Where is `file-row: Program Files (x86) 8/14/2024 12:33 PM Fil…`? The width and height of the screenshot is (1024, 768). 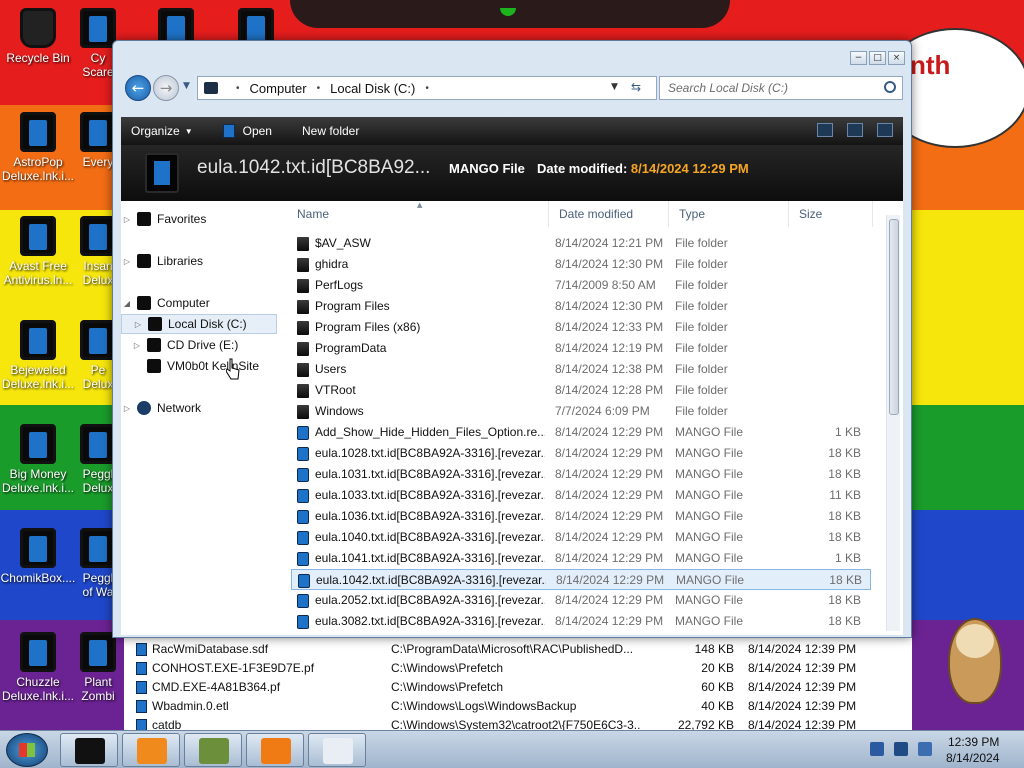
file-row: Program Files (x86) 8/14/2024 12:33 PM Fil… is located at coordinates (581, 327).